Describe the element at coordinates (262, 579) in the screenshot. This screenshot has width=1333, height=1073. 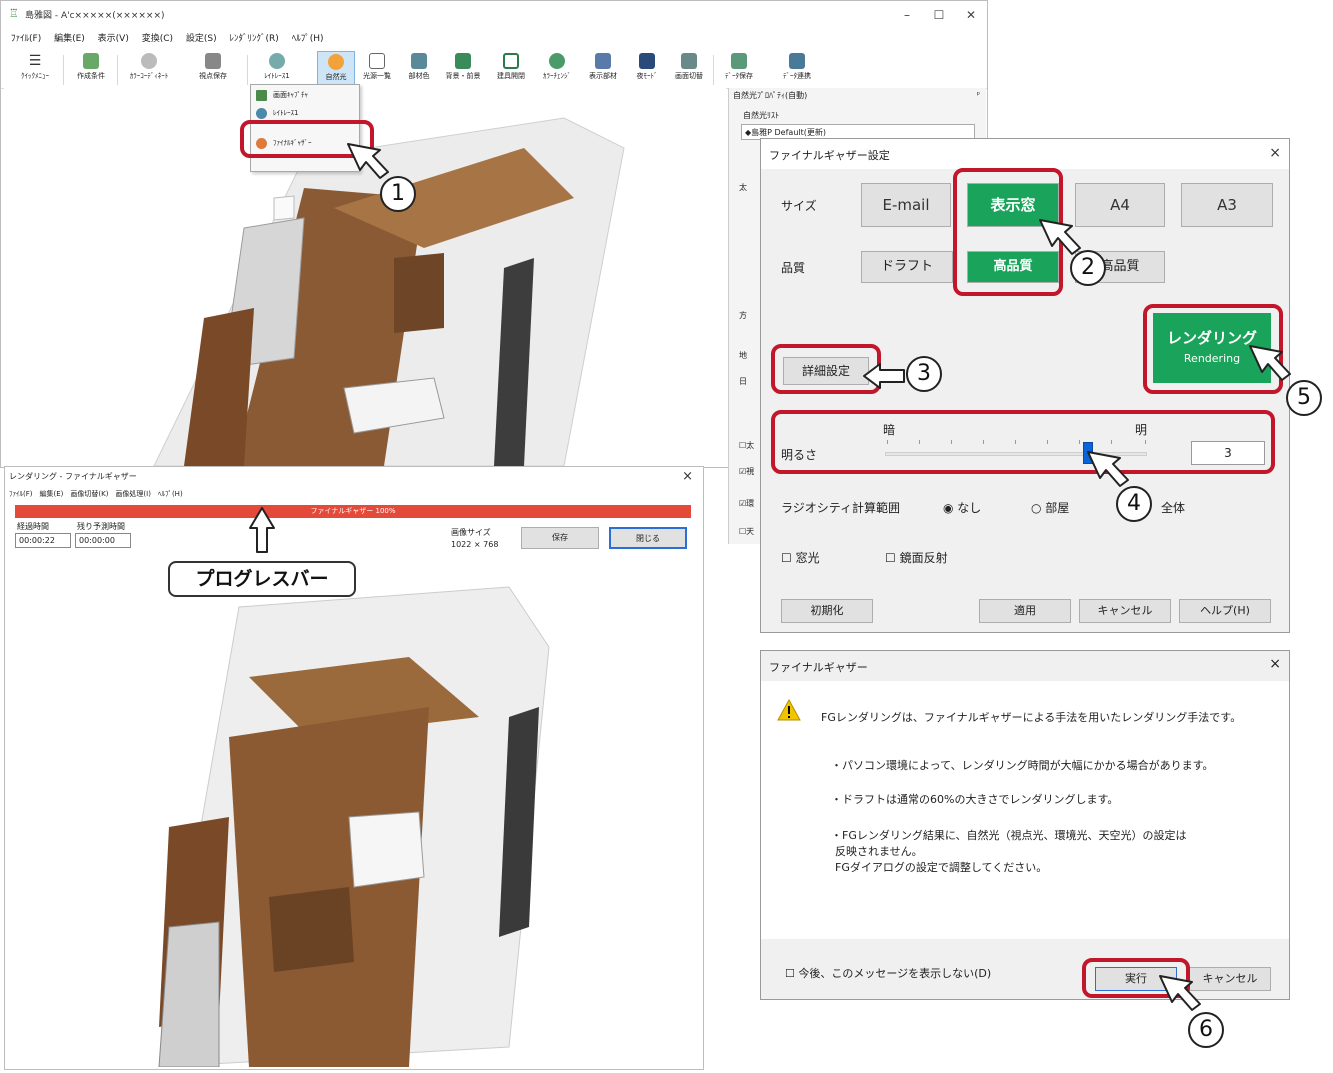
I see `progress-bar-callout: プログレスバー` at that location.